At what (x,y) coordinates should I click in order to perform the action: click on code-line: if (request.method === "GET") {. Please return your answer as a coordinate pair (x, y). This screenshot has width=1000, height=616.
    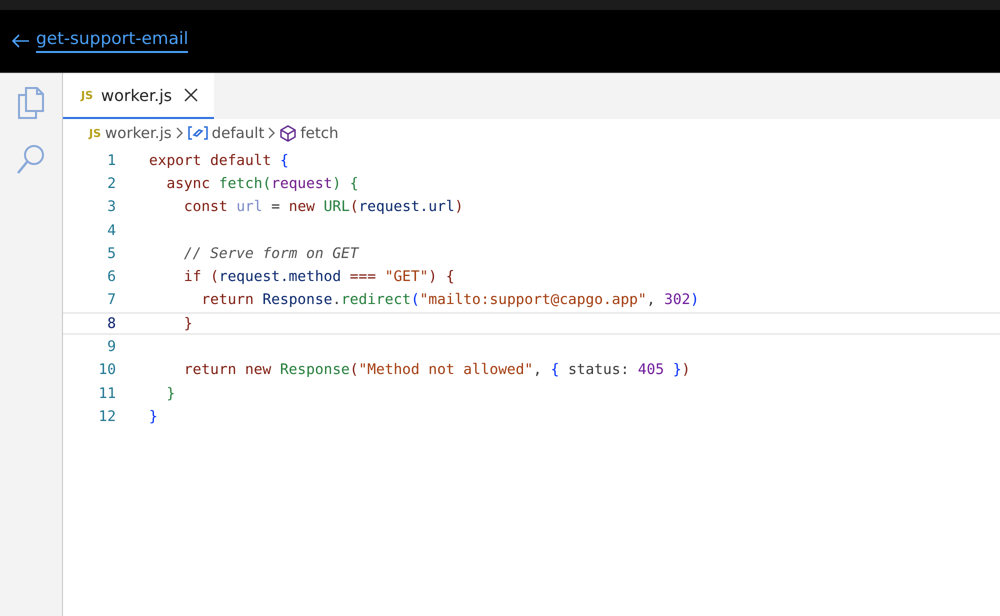
    Looking at the image, I should click on (318, 277).